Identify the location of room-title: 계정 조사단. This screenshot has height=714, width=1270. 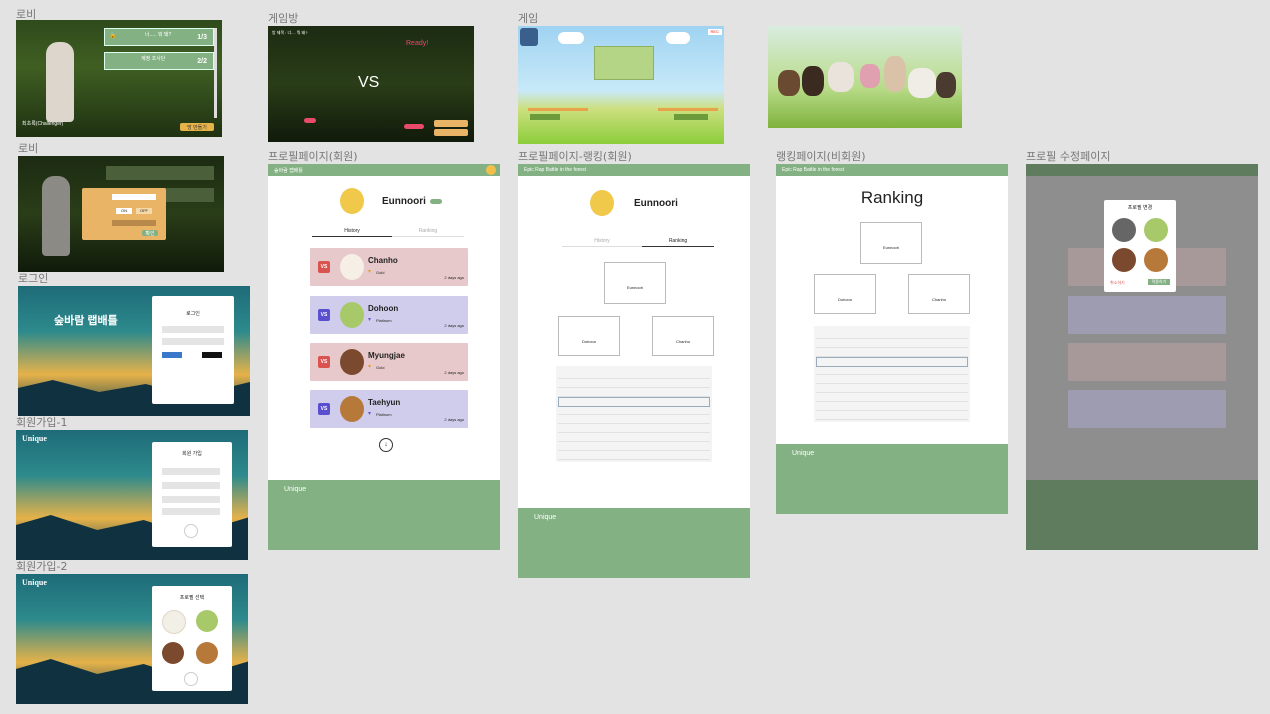
(153, 59).